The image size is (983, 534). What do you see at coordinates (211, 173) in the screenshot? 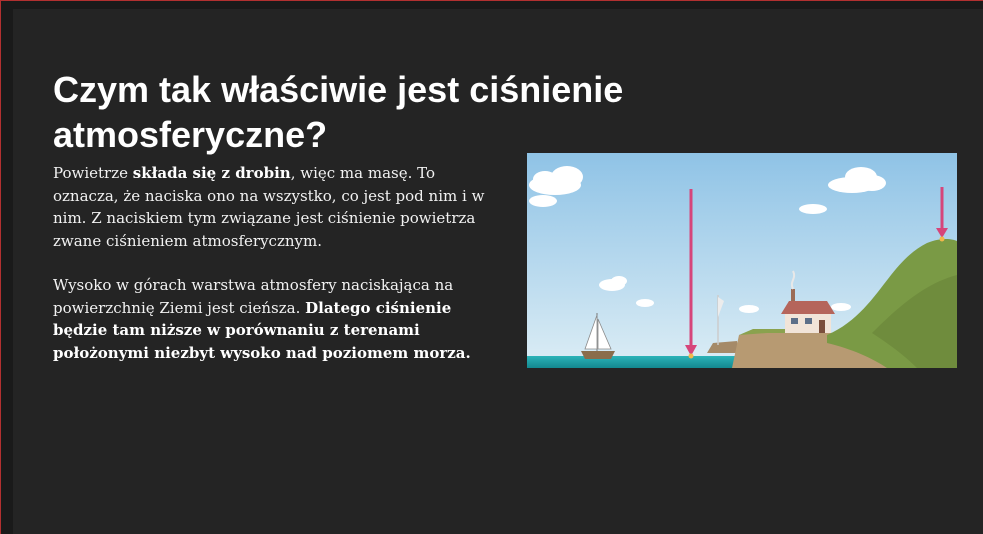
I see `paragraph-1-bold: składa się z drobin` at bounding box center [211, 173].